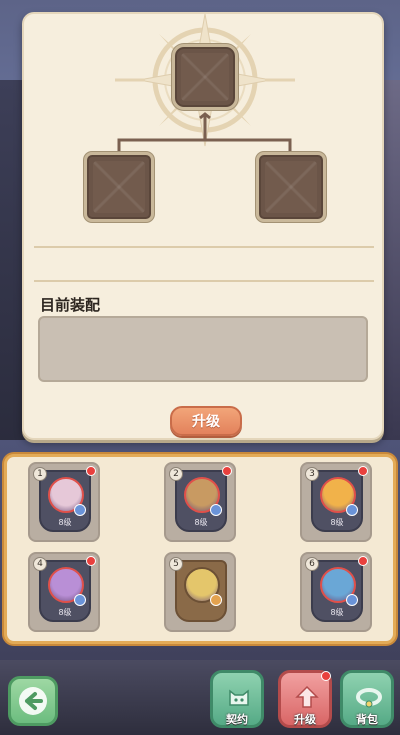  I want to click on nav-bag-button: 背包, so click(367, 699).